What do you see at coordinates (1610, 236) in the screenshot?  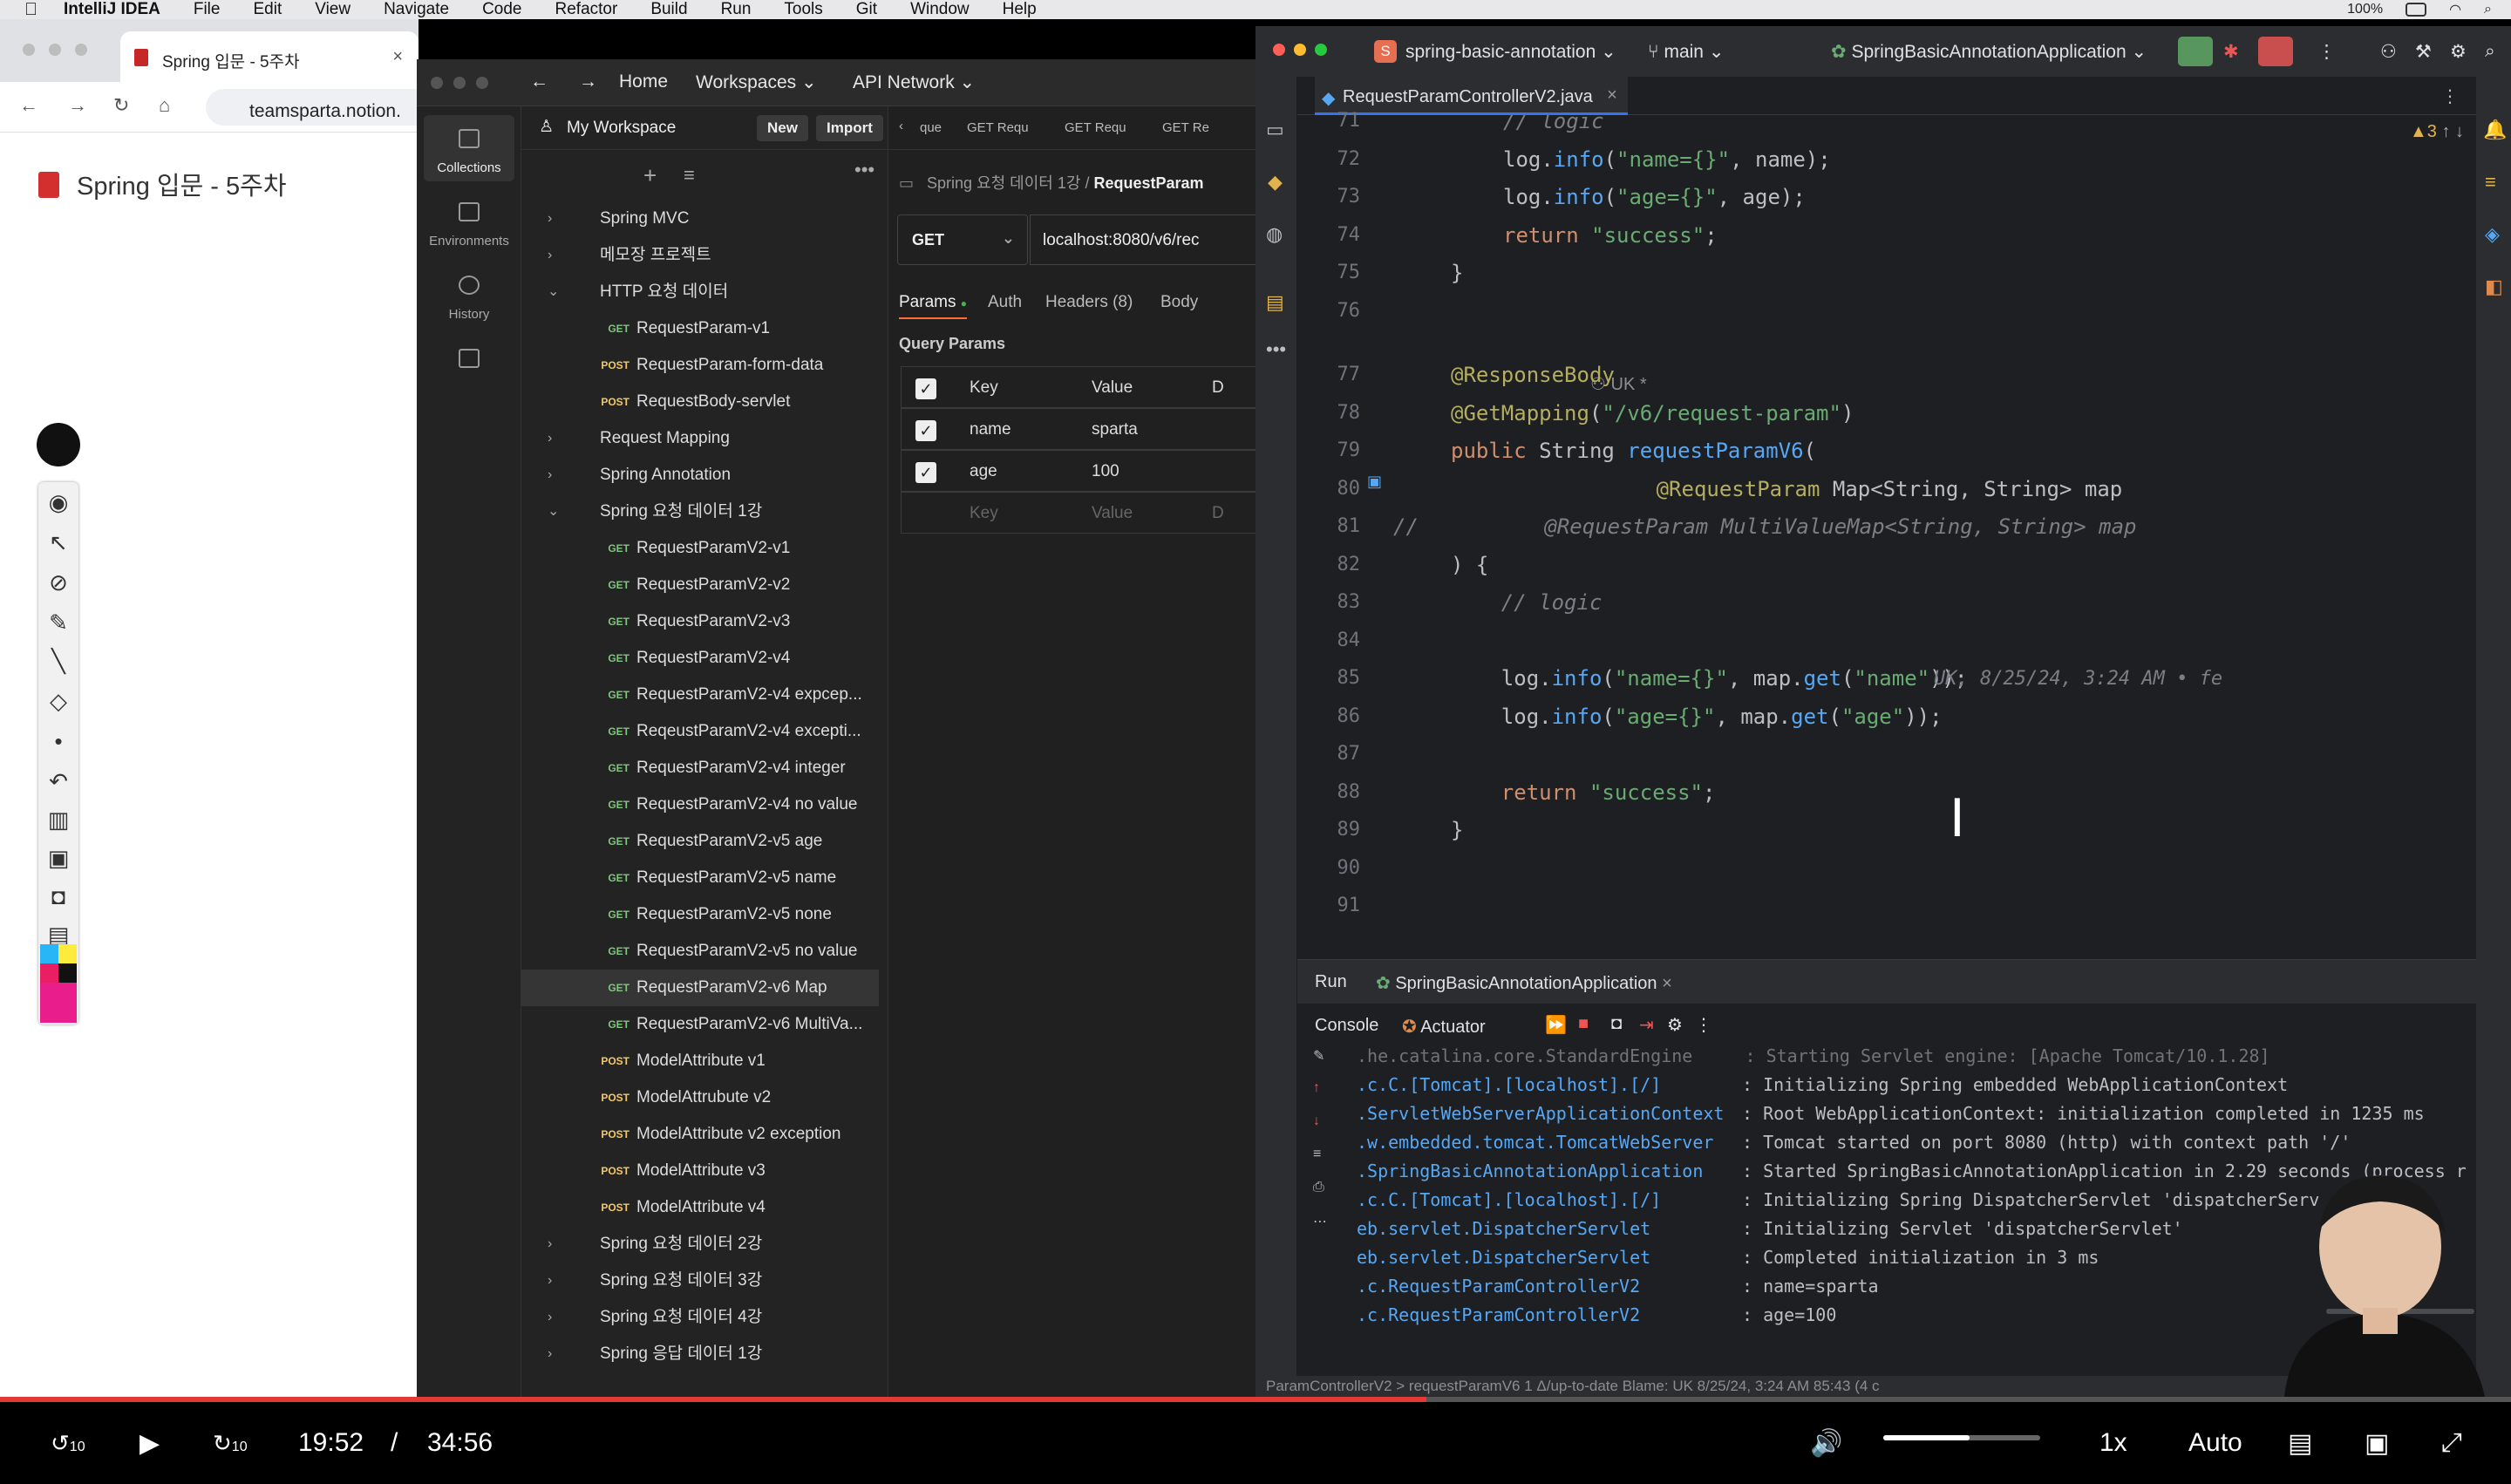 I see `code-line: return "success";` at bounding box center [1610, 236].